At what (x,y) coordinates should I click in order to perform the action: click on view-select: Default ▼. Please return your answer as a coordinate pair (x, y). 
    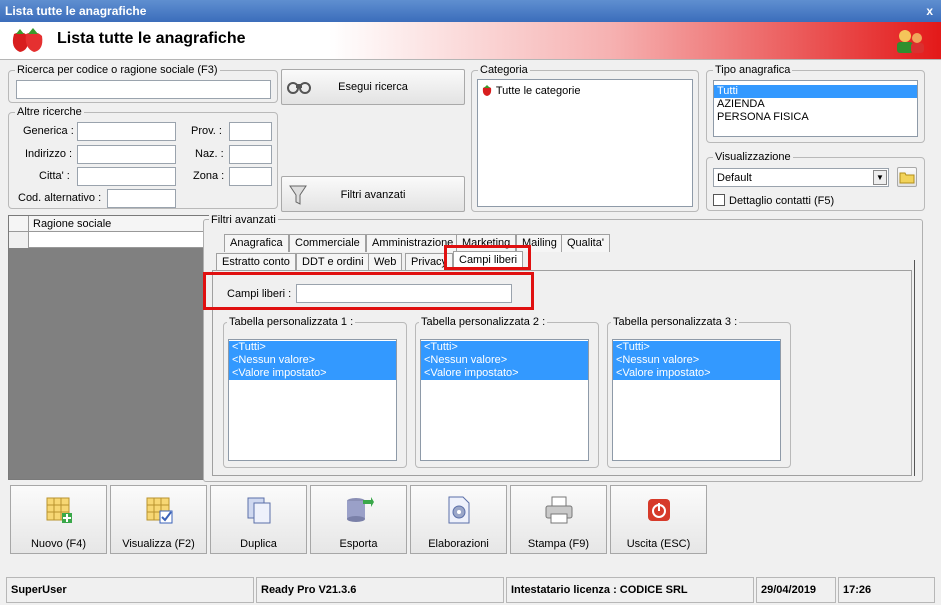
    Looking at the image, I should click on (801, 177).